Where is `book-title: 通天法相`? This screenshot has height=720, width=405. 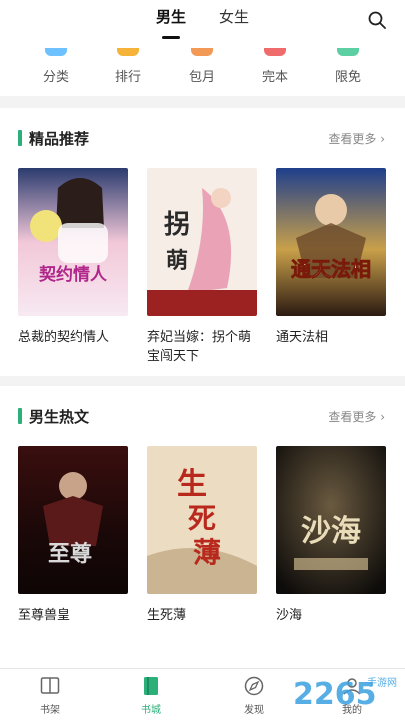 book-title: 通天法相 is located at coordinates (302, 337).